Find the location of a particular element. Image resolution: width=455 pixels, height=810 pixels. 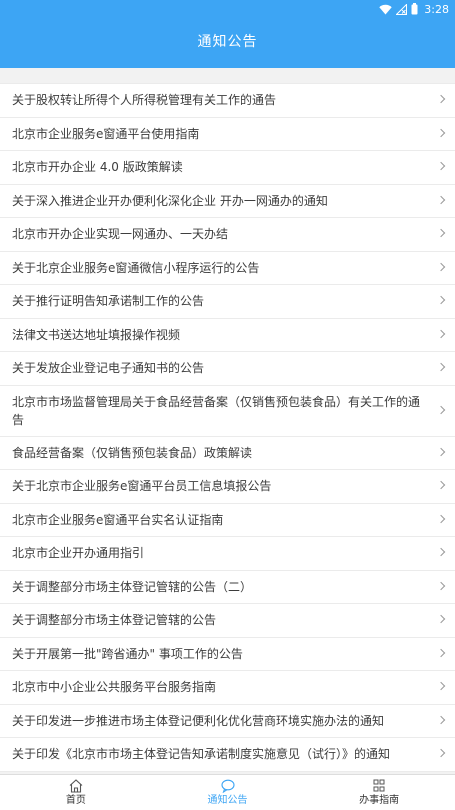

wifi-icon is located at coordinates (385, 9).